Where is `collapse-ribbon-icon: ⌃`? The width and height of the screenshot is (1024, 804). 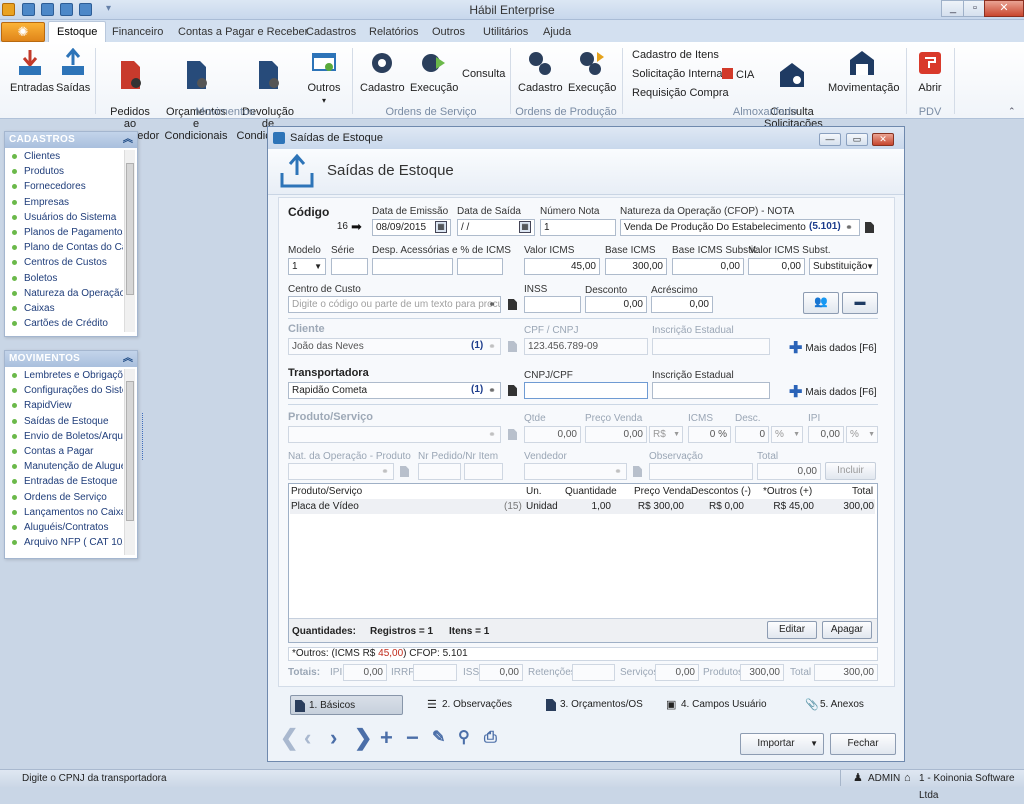 collapse-ribbon-icon: ⌃ is located at coordinates (1012, 111).